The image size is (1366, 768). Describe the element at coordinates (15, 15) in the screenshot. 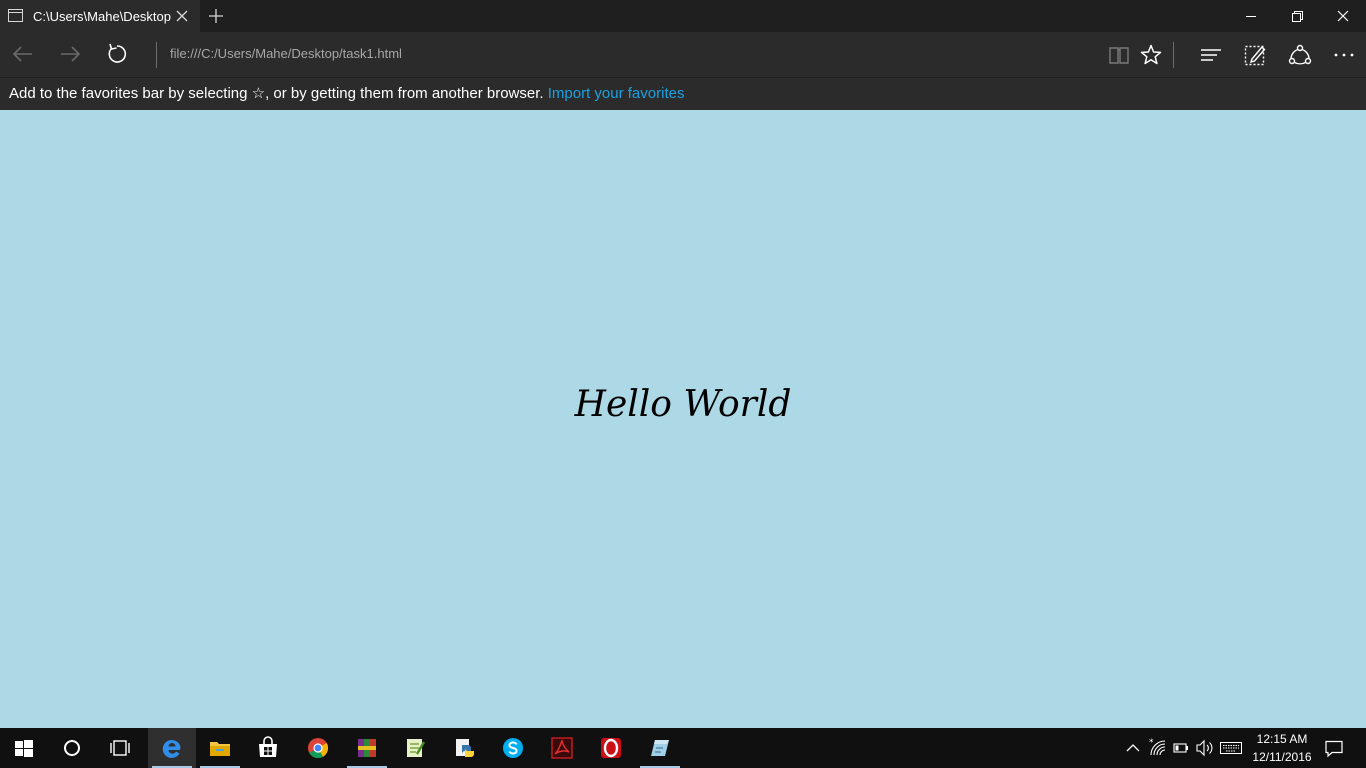

I see `tab-page-icon` at that location.